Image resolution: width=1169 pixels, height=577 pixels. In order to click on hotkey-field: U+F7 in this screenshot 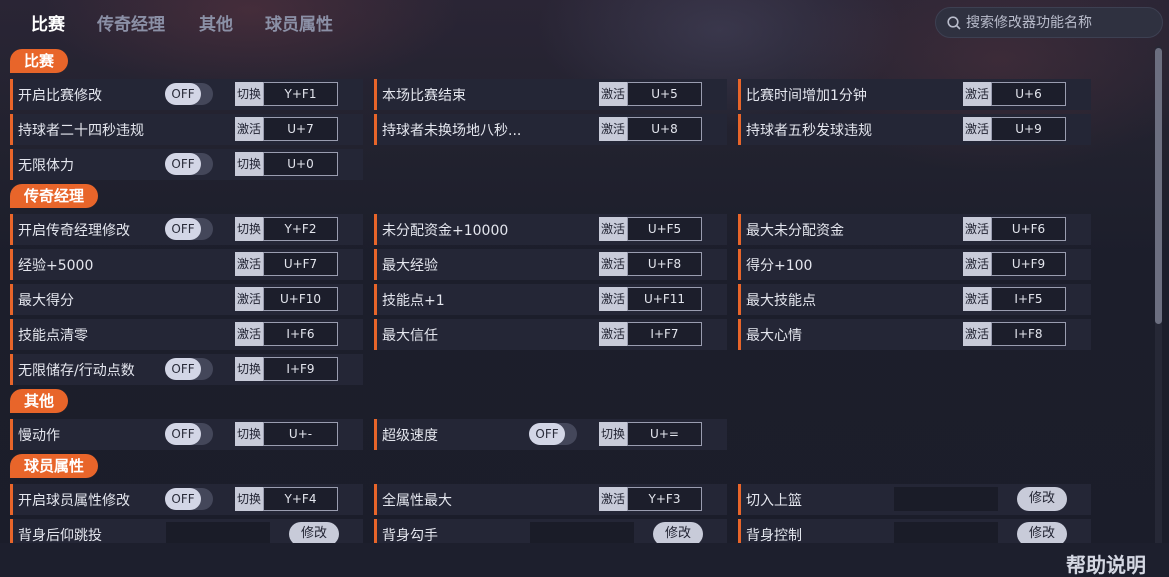, I will do `click(300, 264)`.